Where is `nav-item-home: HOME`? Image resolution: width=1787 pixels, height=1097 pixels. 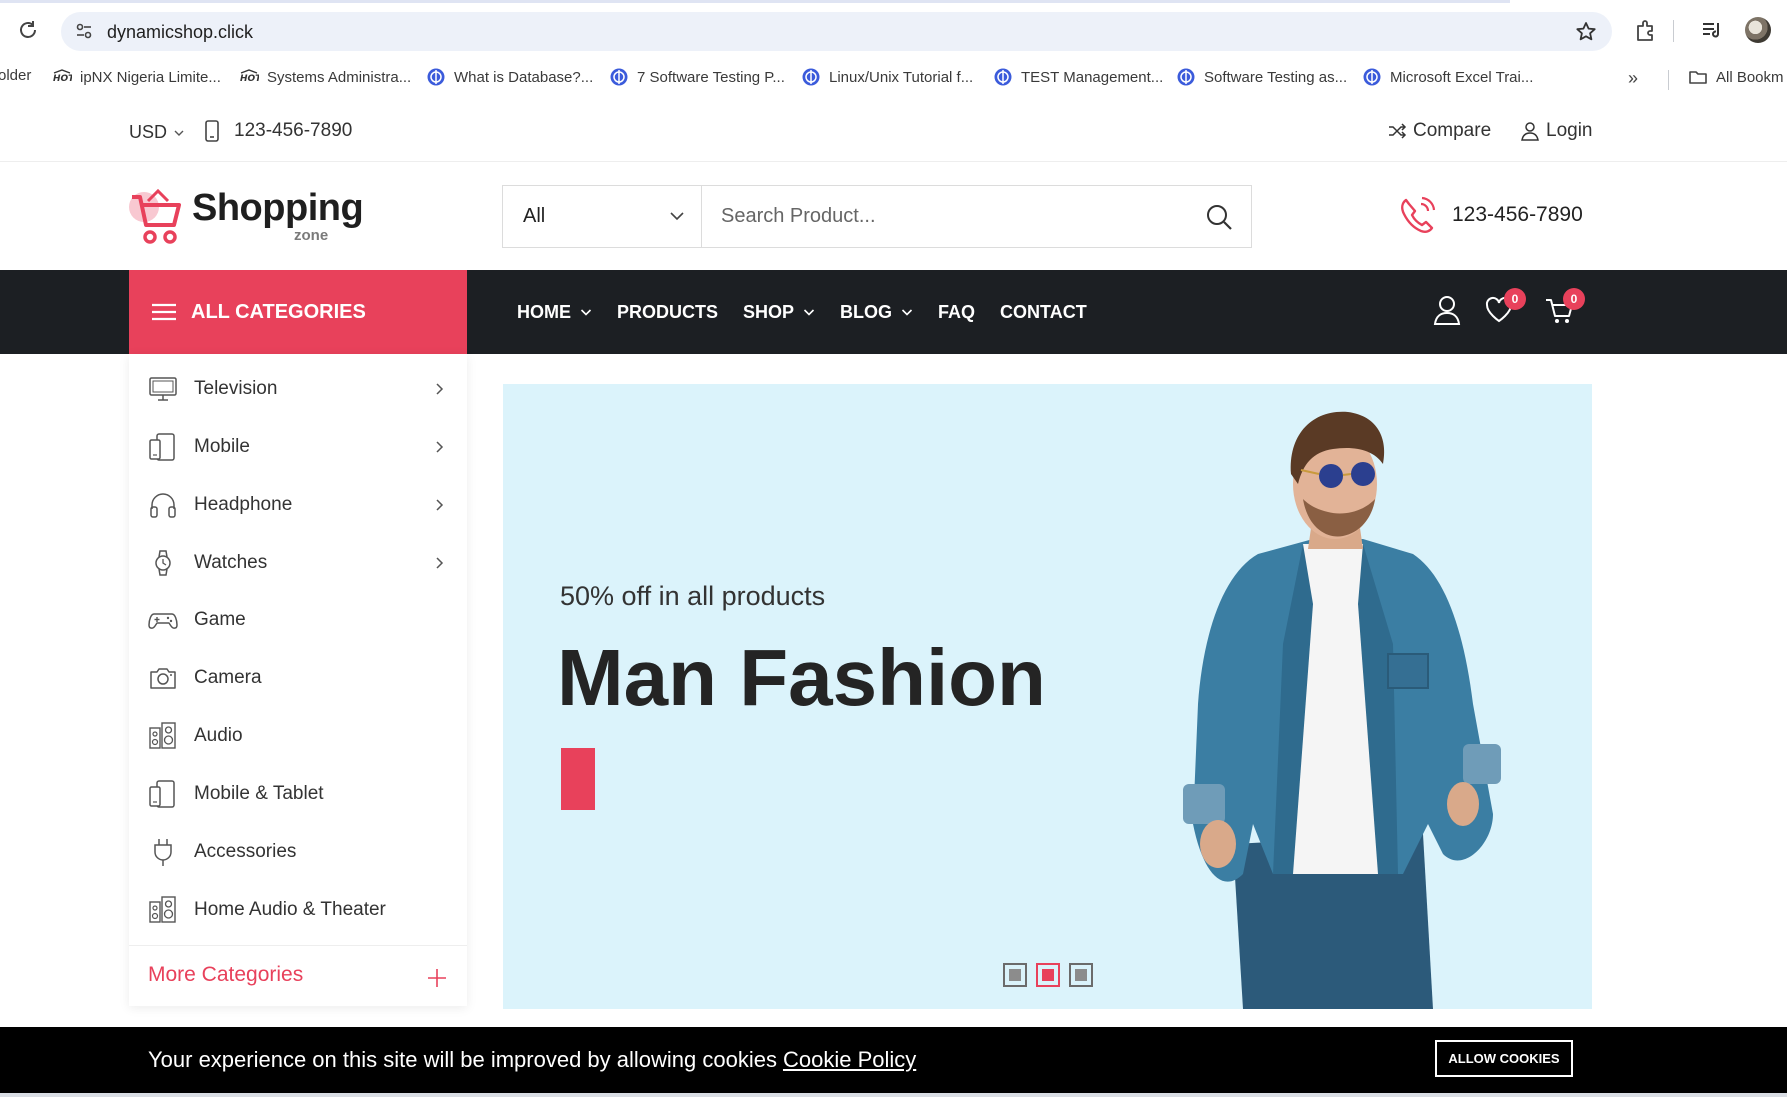 nav-item-home: HOME is located at coordinates (554, 312).